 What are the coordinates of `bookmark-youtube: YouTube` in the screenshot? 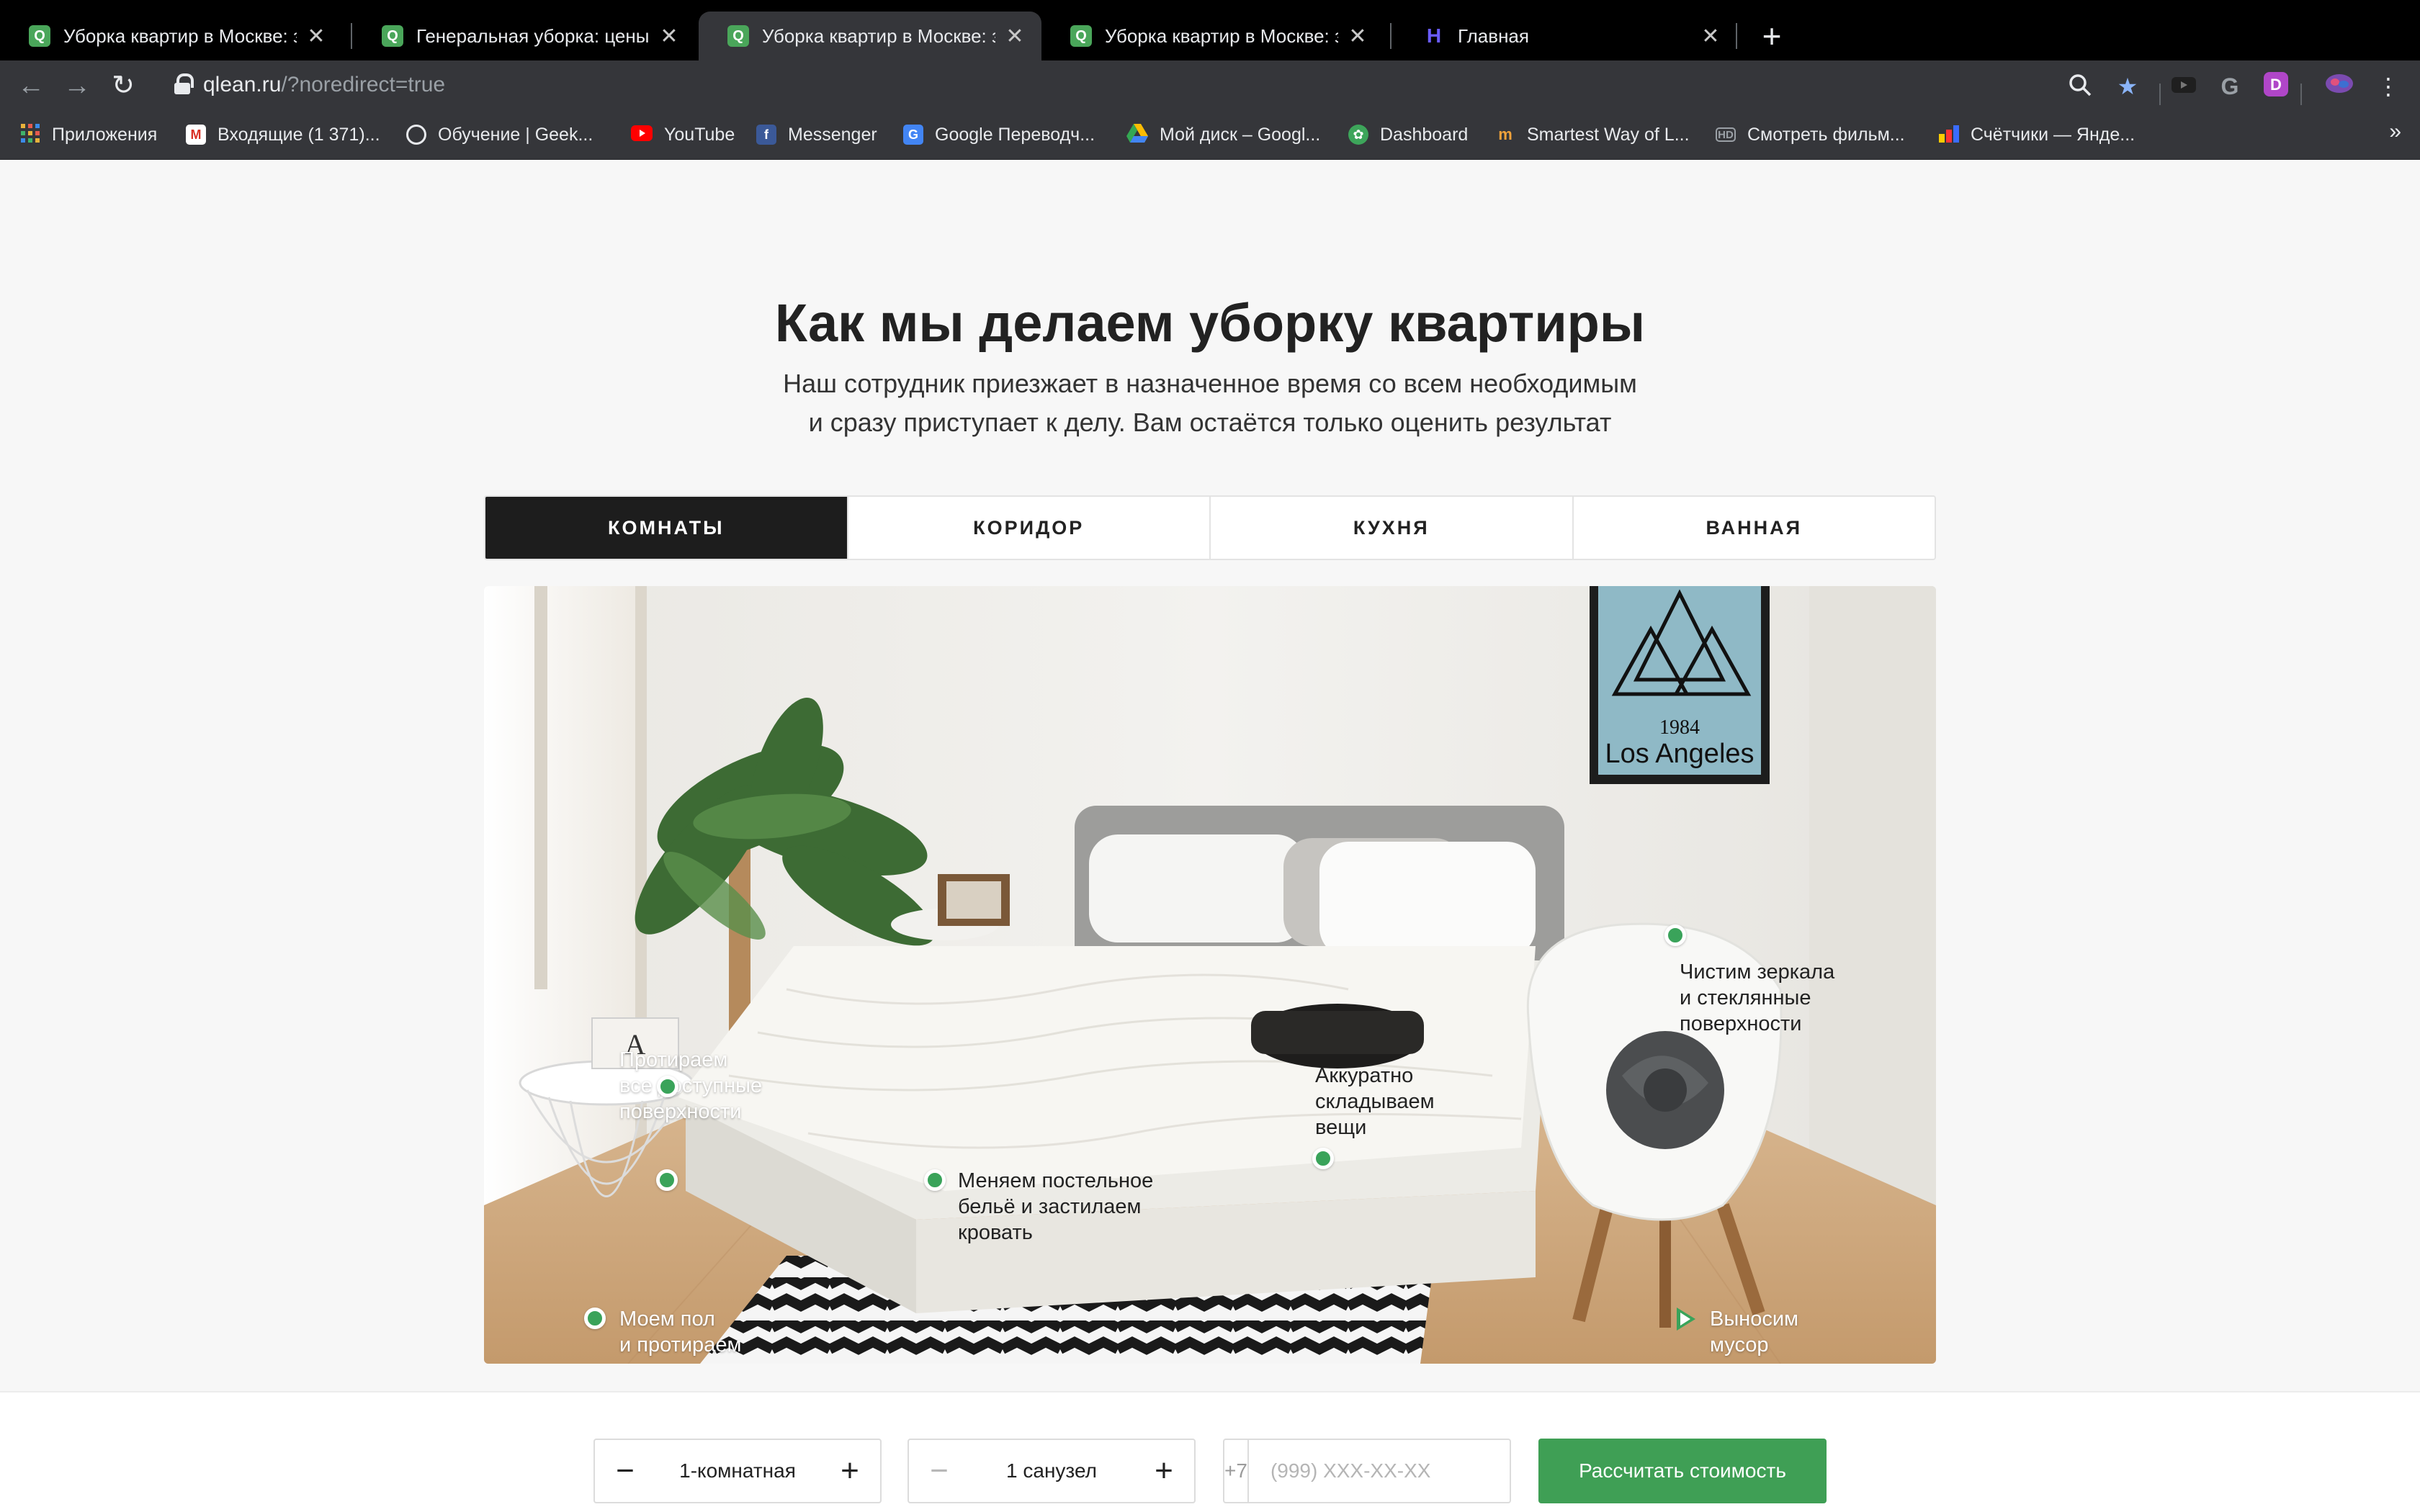 It's located at (683, 135).